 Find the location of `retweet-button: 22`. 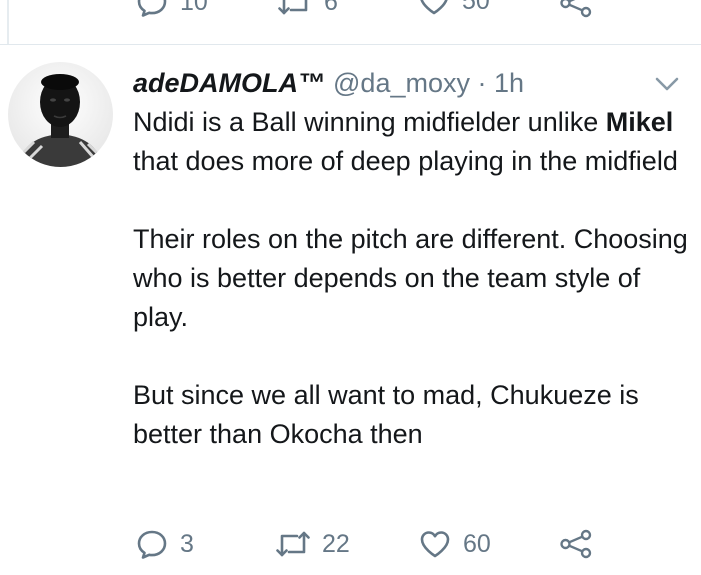

retweet-button: 22 is located at coordinates (313, 544).